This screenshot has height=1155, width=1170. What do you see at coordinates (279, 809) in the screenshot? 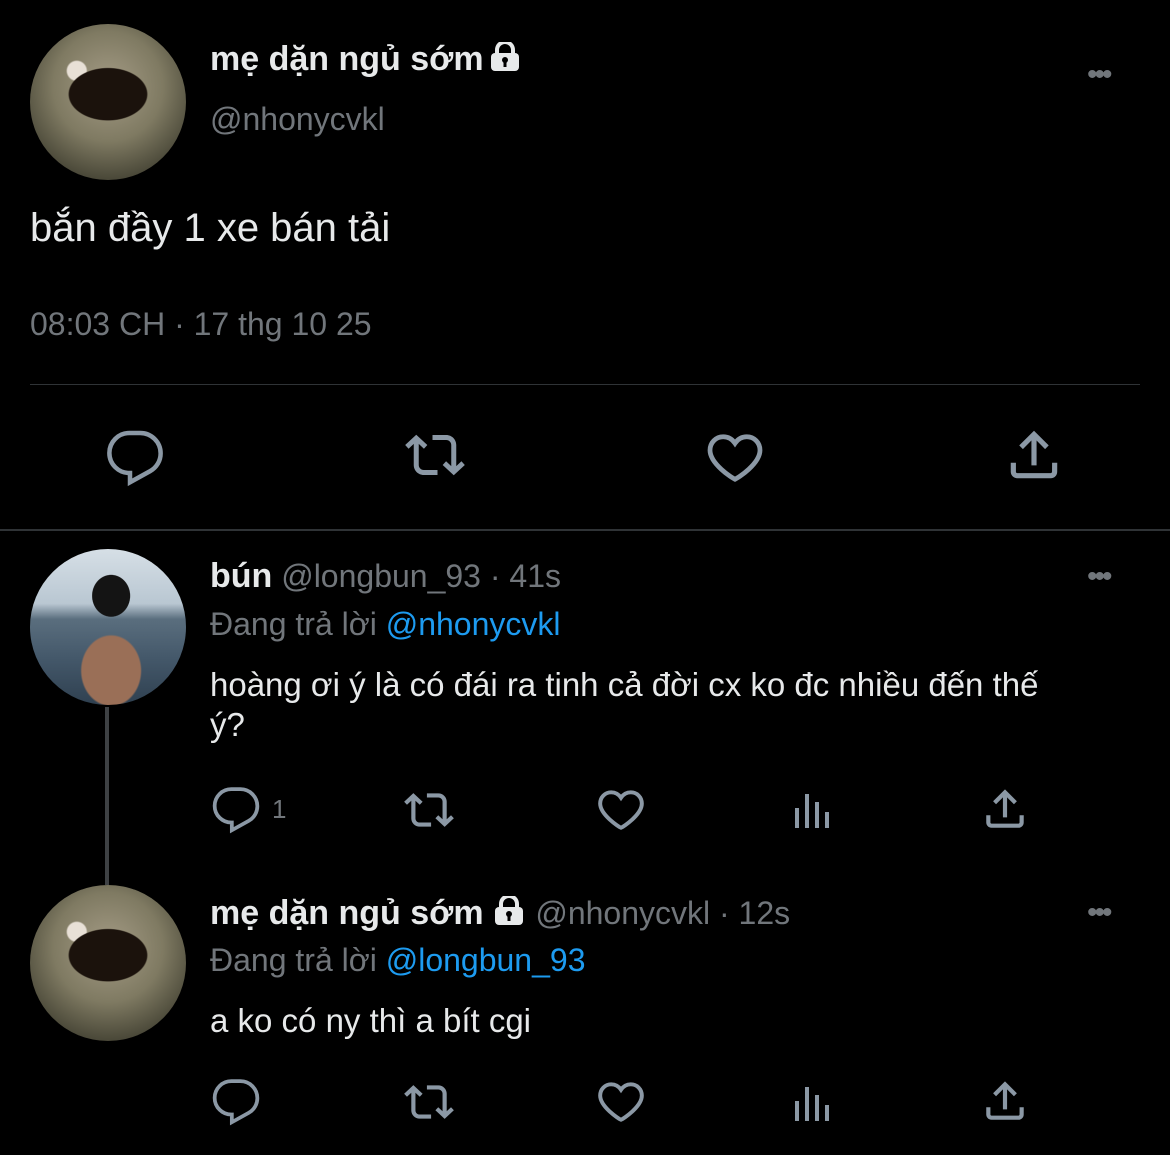
I see `reply1-reply-count: 1` at bounding box center [279, 809].